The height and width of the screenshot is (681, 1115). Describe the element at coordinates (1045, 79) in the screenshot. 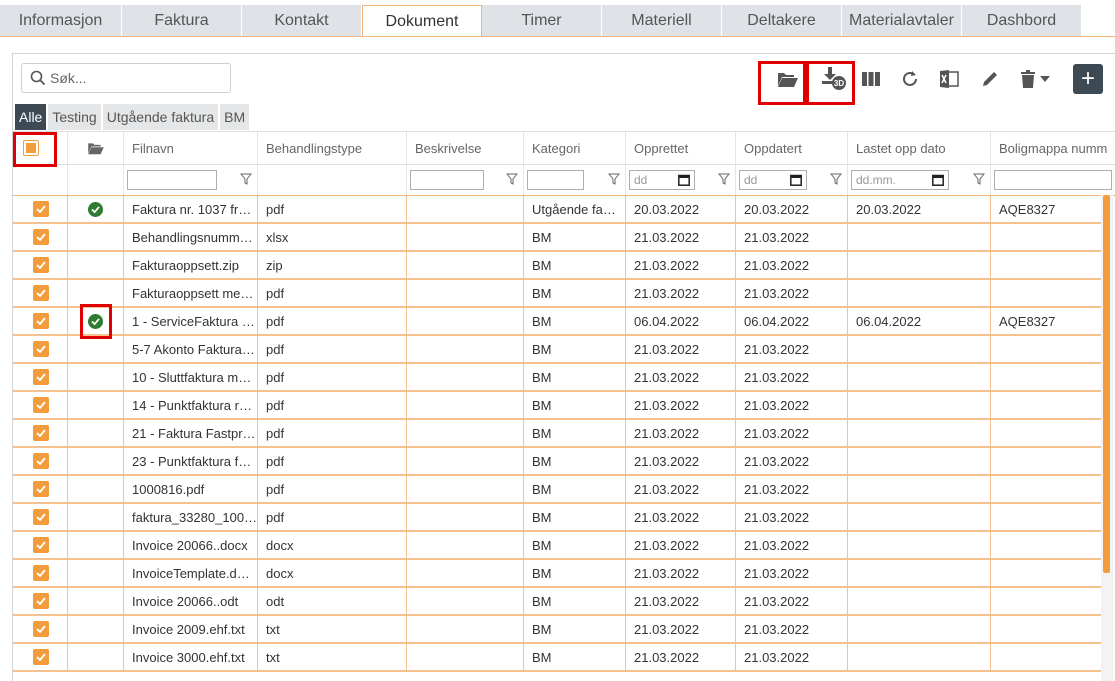

I see `caret-down-icon` at that location.